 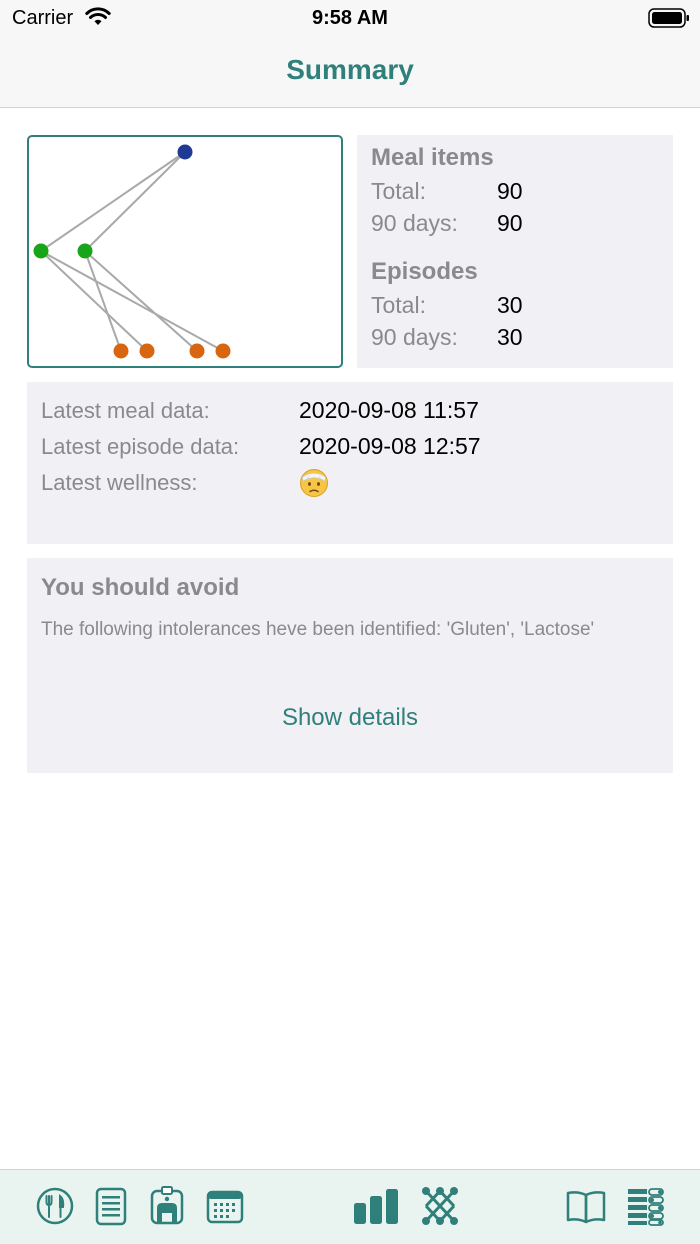 I want to click on latest-meal-value: 2020-09-08 11:57, so click(x=389, y=410).